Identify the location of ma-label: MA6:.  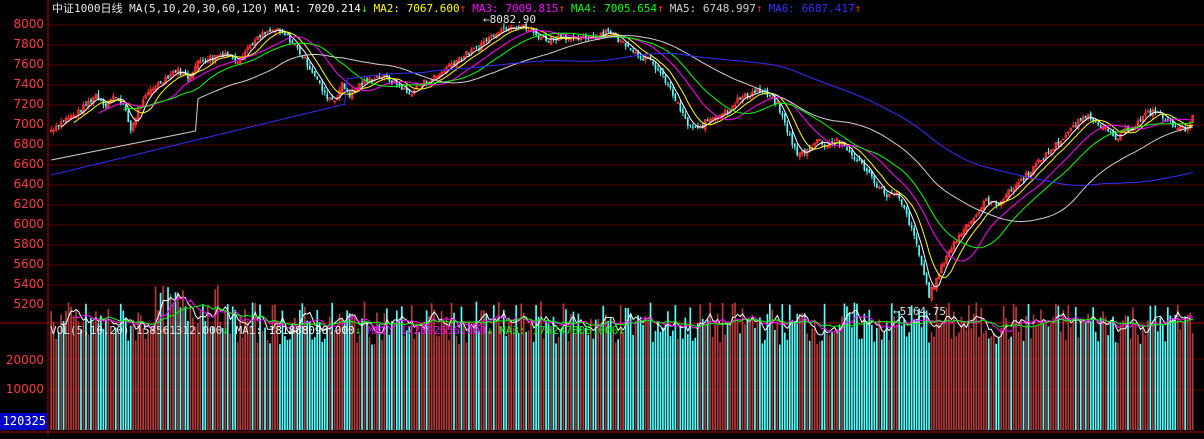
(785, 8).